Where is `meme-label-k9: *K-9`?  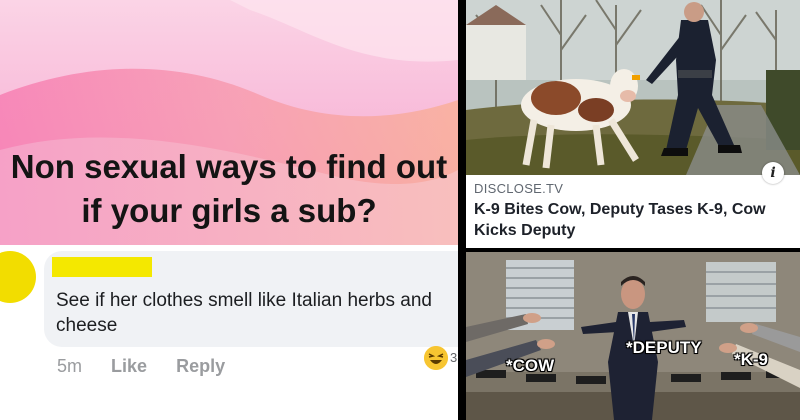 meme-label-k9: *K-9 is located at coordinates (751, 359).